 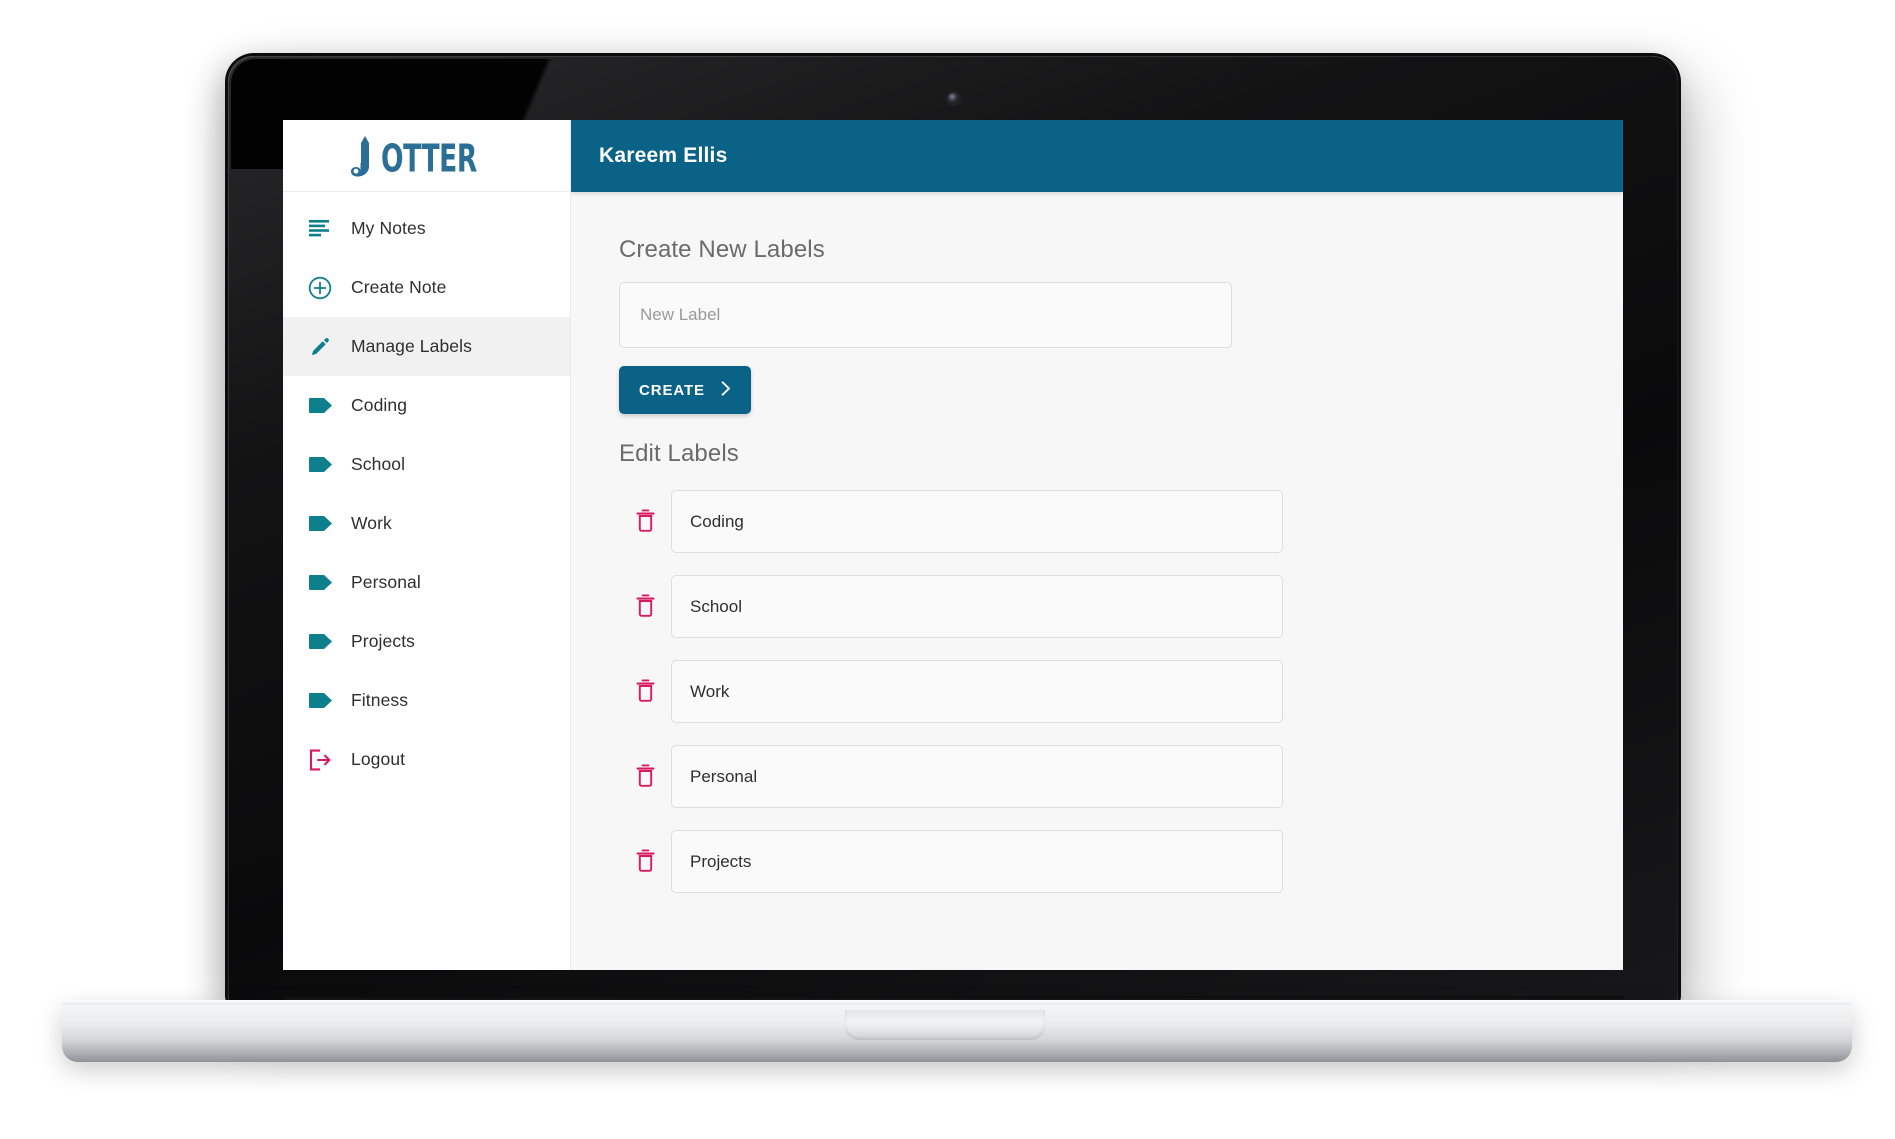 I want to click on sidebar-item-my-notes: My Notes, so click(x=426, y=228).